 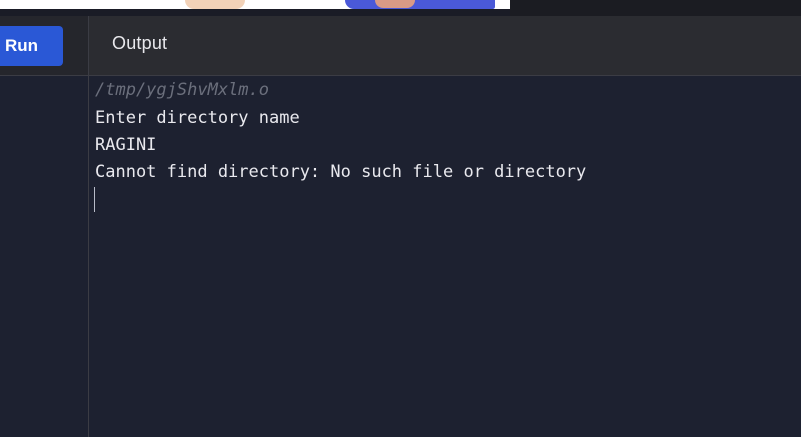 What do you see at coordinates (255, 4) in the screenshot?
I see `ad-banner-image` at bounding box center [255, 4].